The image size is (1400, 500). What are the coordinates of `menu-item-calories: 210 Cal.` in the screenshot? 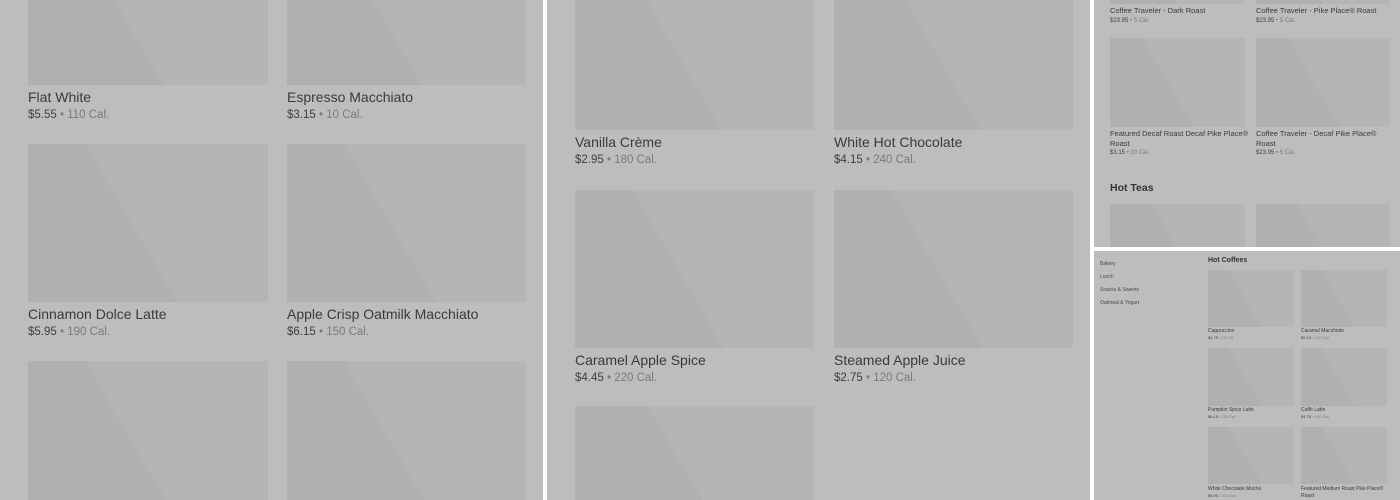 It's located at (1229, 495).